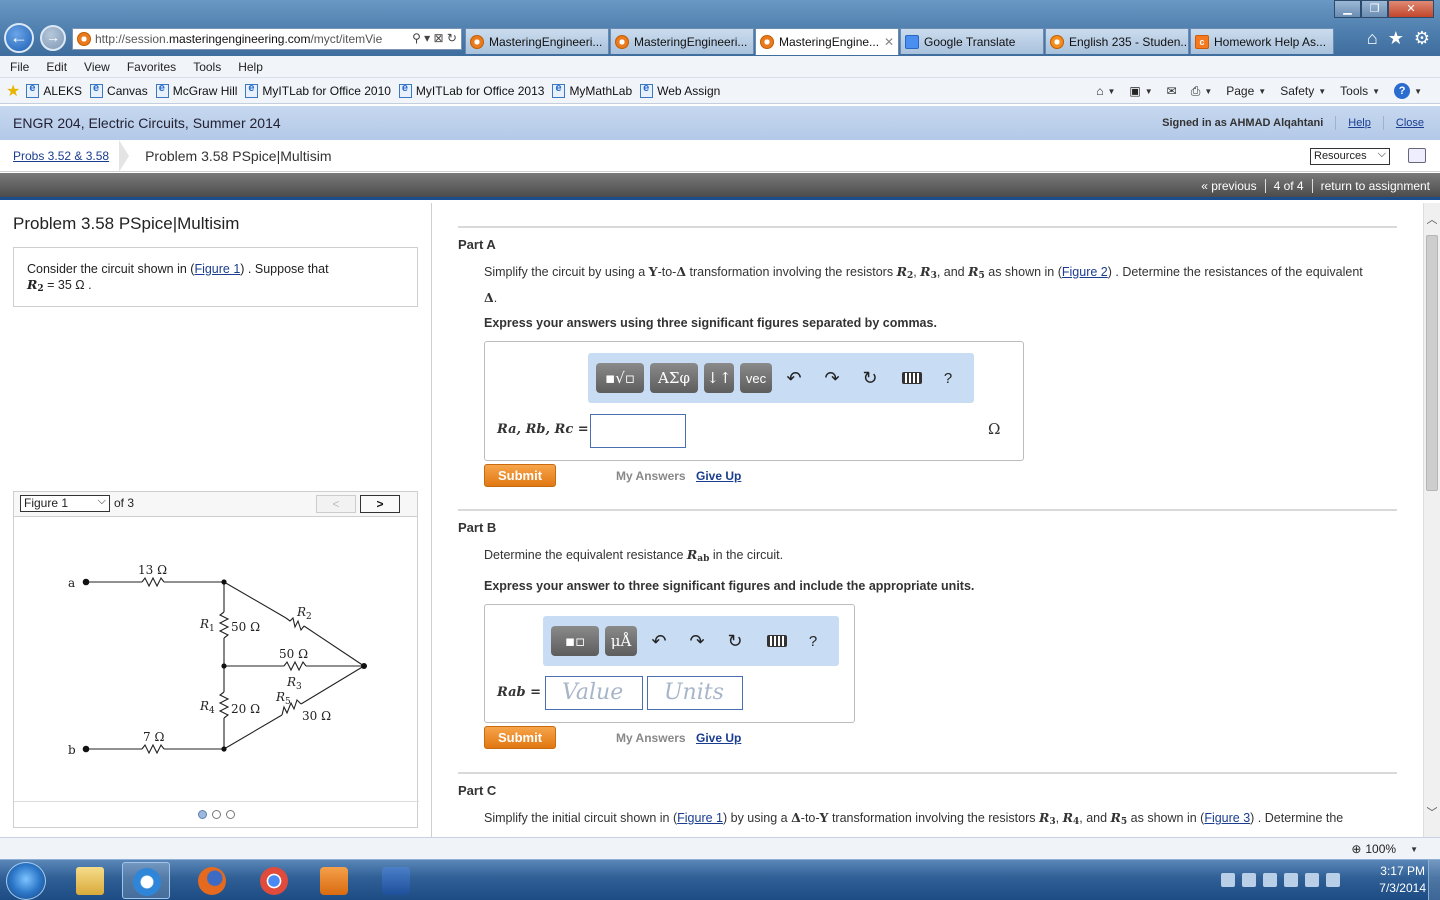 This screenshot has height=900, width=1440. What do you see at coordinates (90, 880) in the screenshot?
I see `taskbar-explorer` at bounding box center [90, 880].